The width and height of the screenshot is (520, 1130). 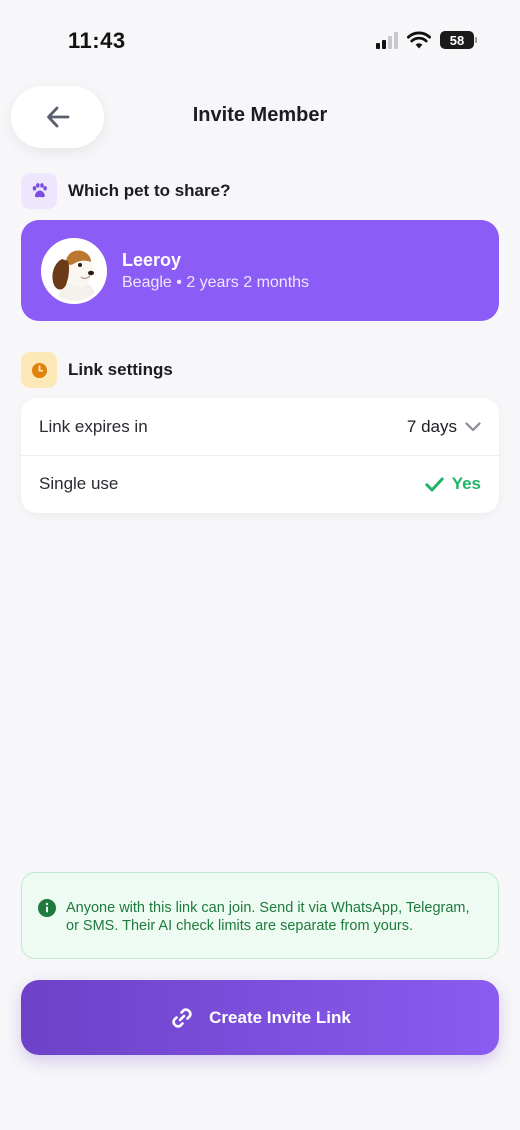 I want to click on clock-icon-badge, so click(x=39, y=370).